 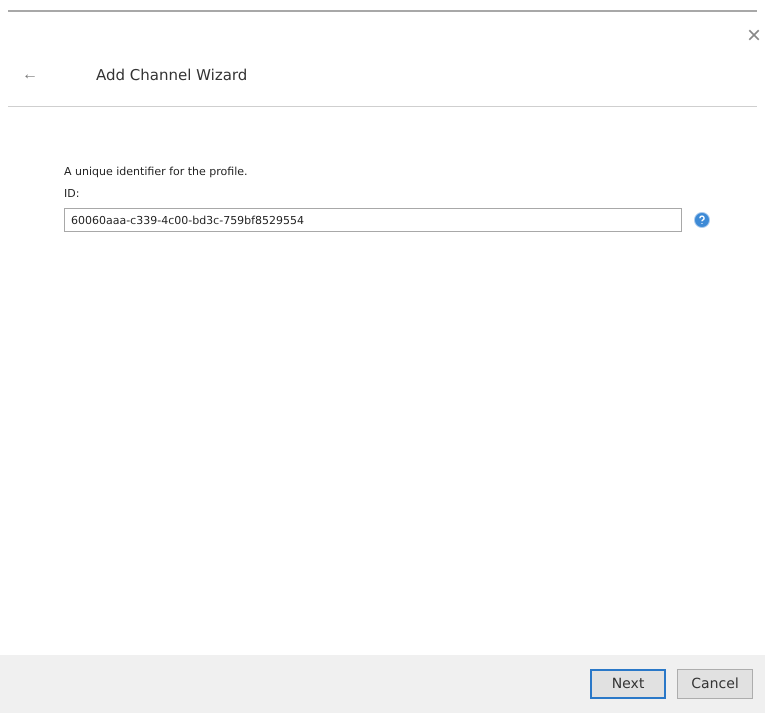 I want to click on back-button: ←, so click(x=30, y=75).